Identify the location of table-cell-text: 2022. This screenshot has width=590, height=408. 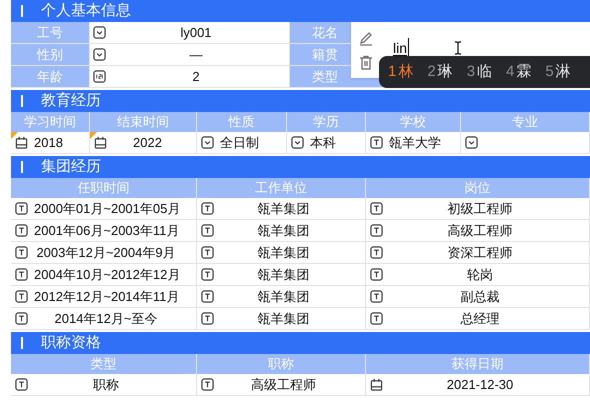
(147, 143).